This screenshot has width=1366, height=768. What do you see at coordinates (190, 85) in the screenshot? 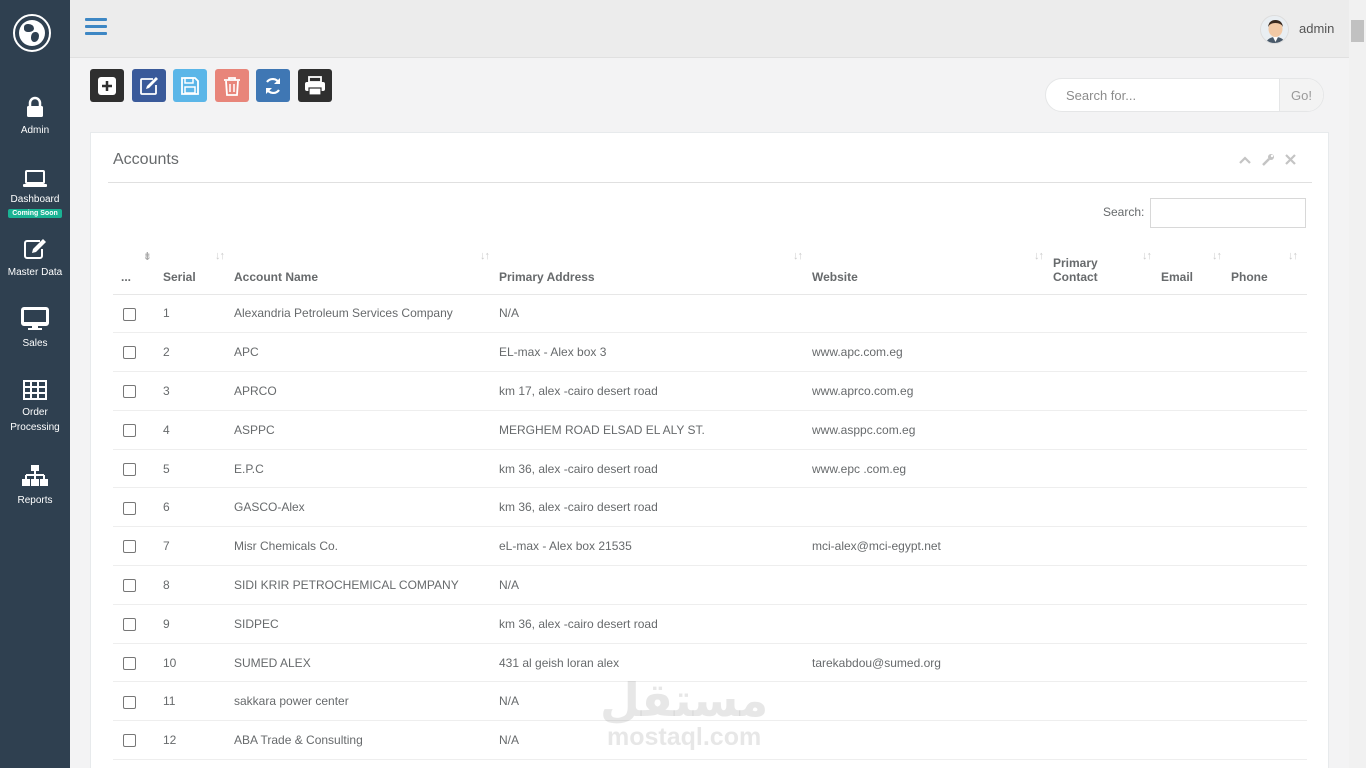
I see `save-button` at bounding box center [190, 85].